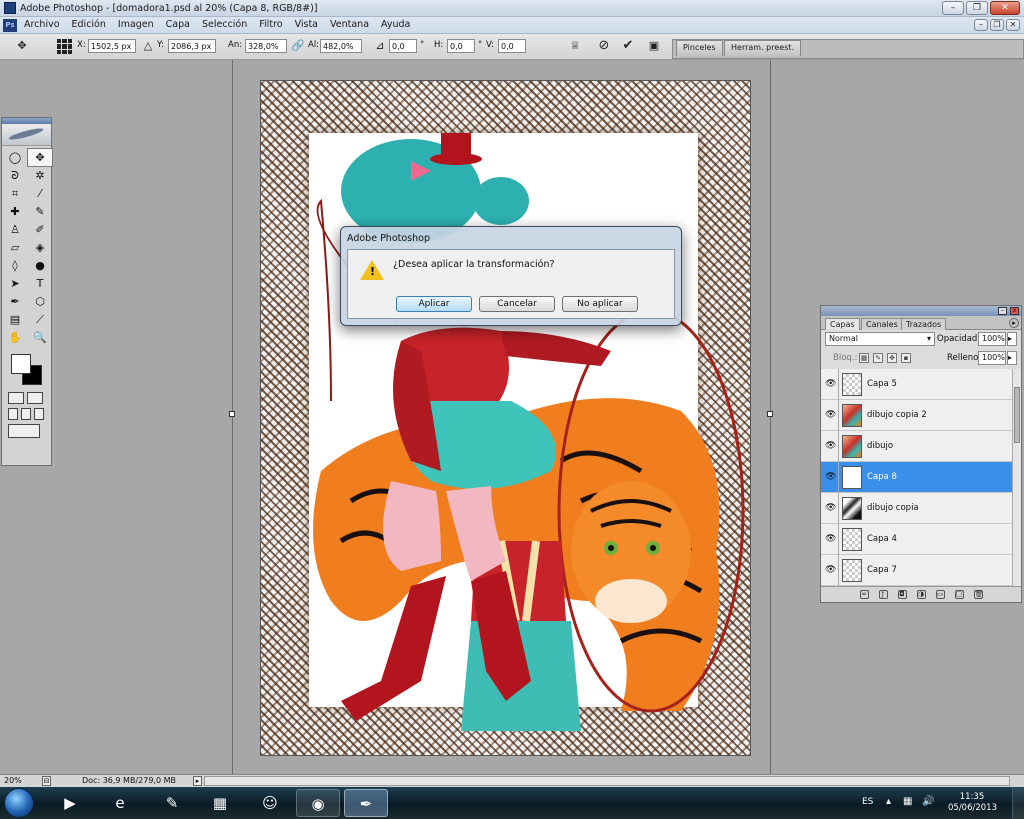 The width and height of the screenshot is (1024, 819). I want to click on menu-edicion: Edición, so click(89, 24).